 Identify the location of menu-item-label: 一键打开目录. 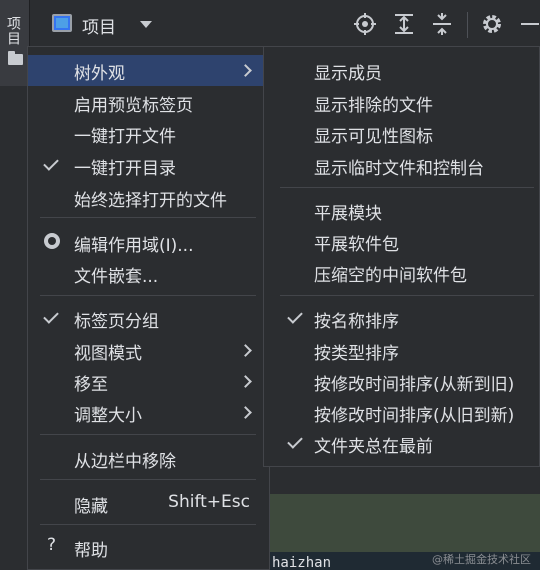
(125, 169).